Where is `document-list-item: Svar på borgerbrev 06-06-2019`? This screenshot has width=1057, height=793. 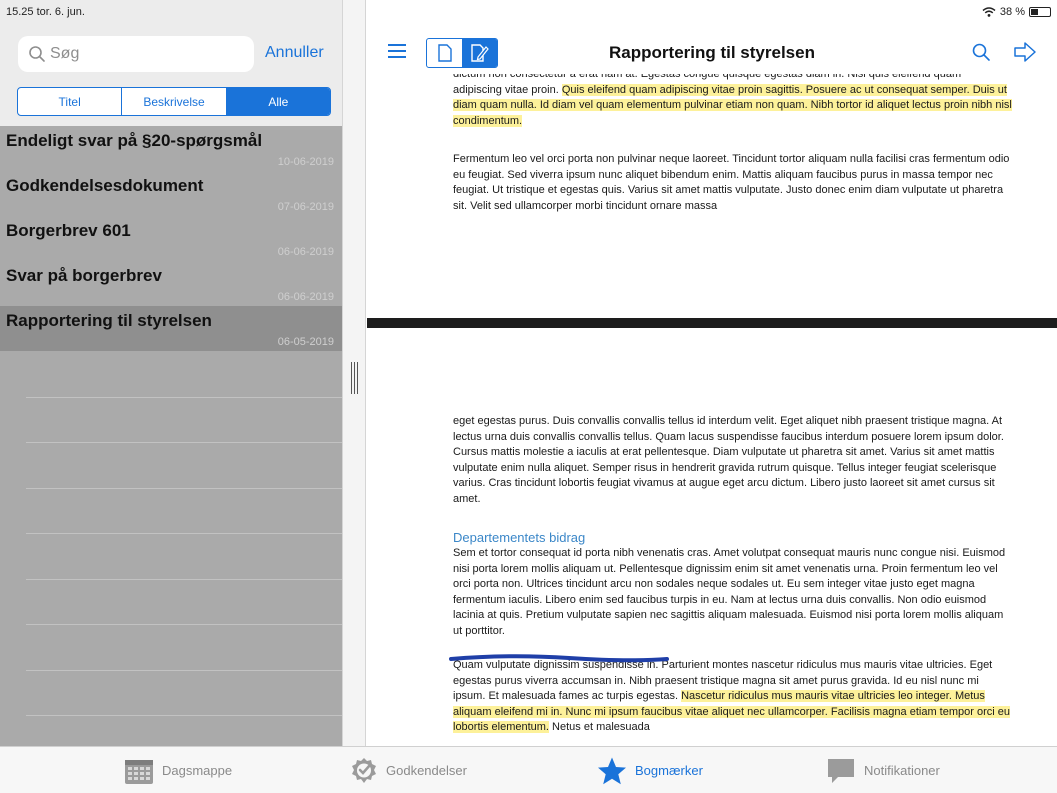 document-list-item: Svar på borgerbrev 06-06-2019 is located at coordinates (171, 283).